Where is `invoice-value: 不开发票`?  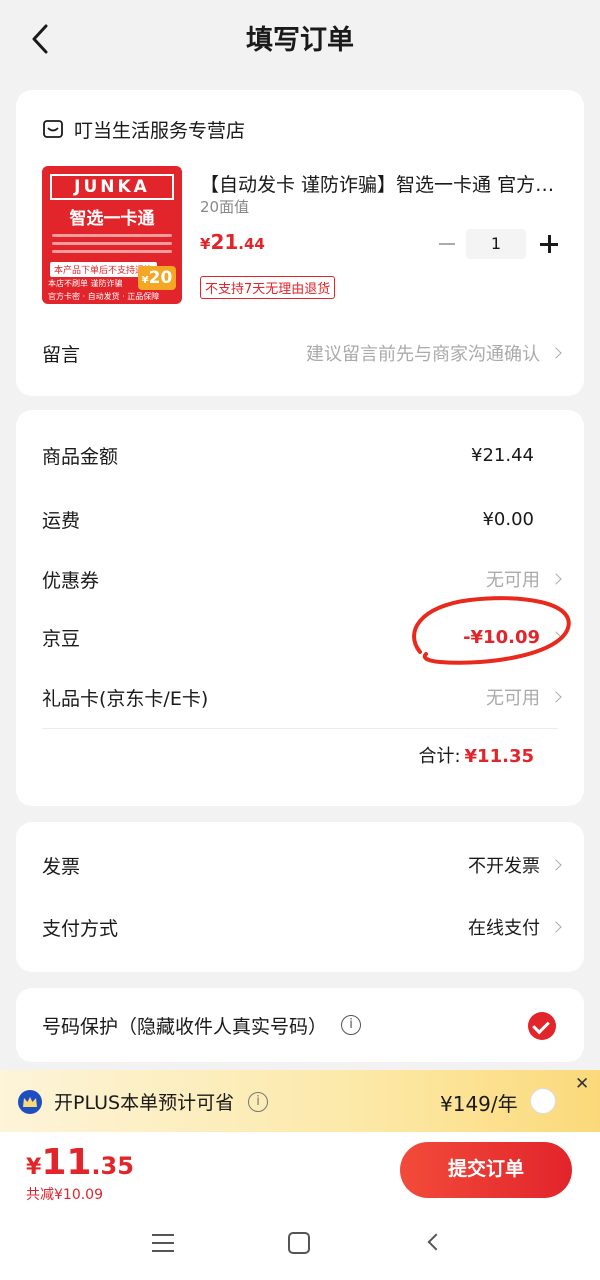 invoice-value: 不开发票 is located at coordinates (515, 865).